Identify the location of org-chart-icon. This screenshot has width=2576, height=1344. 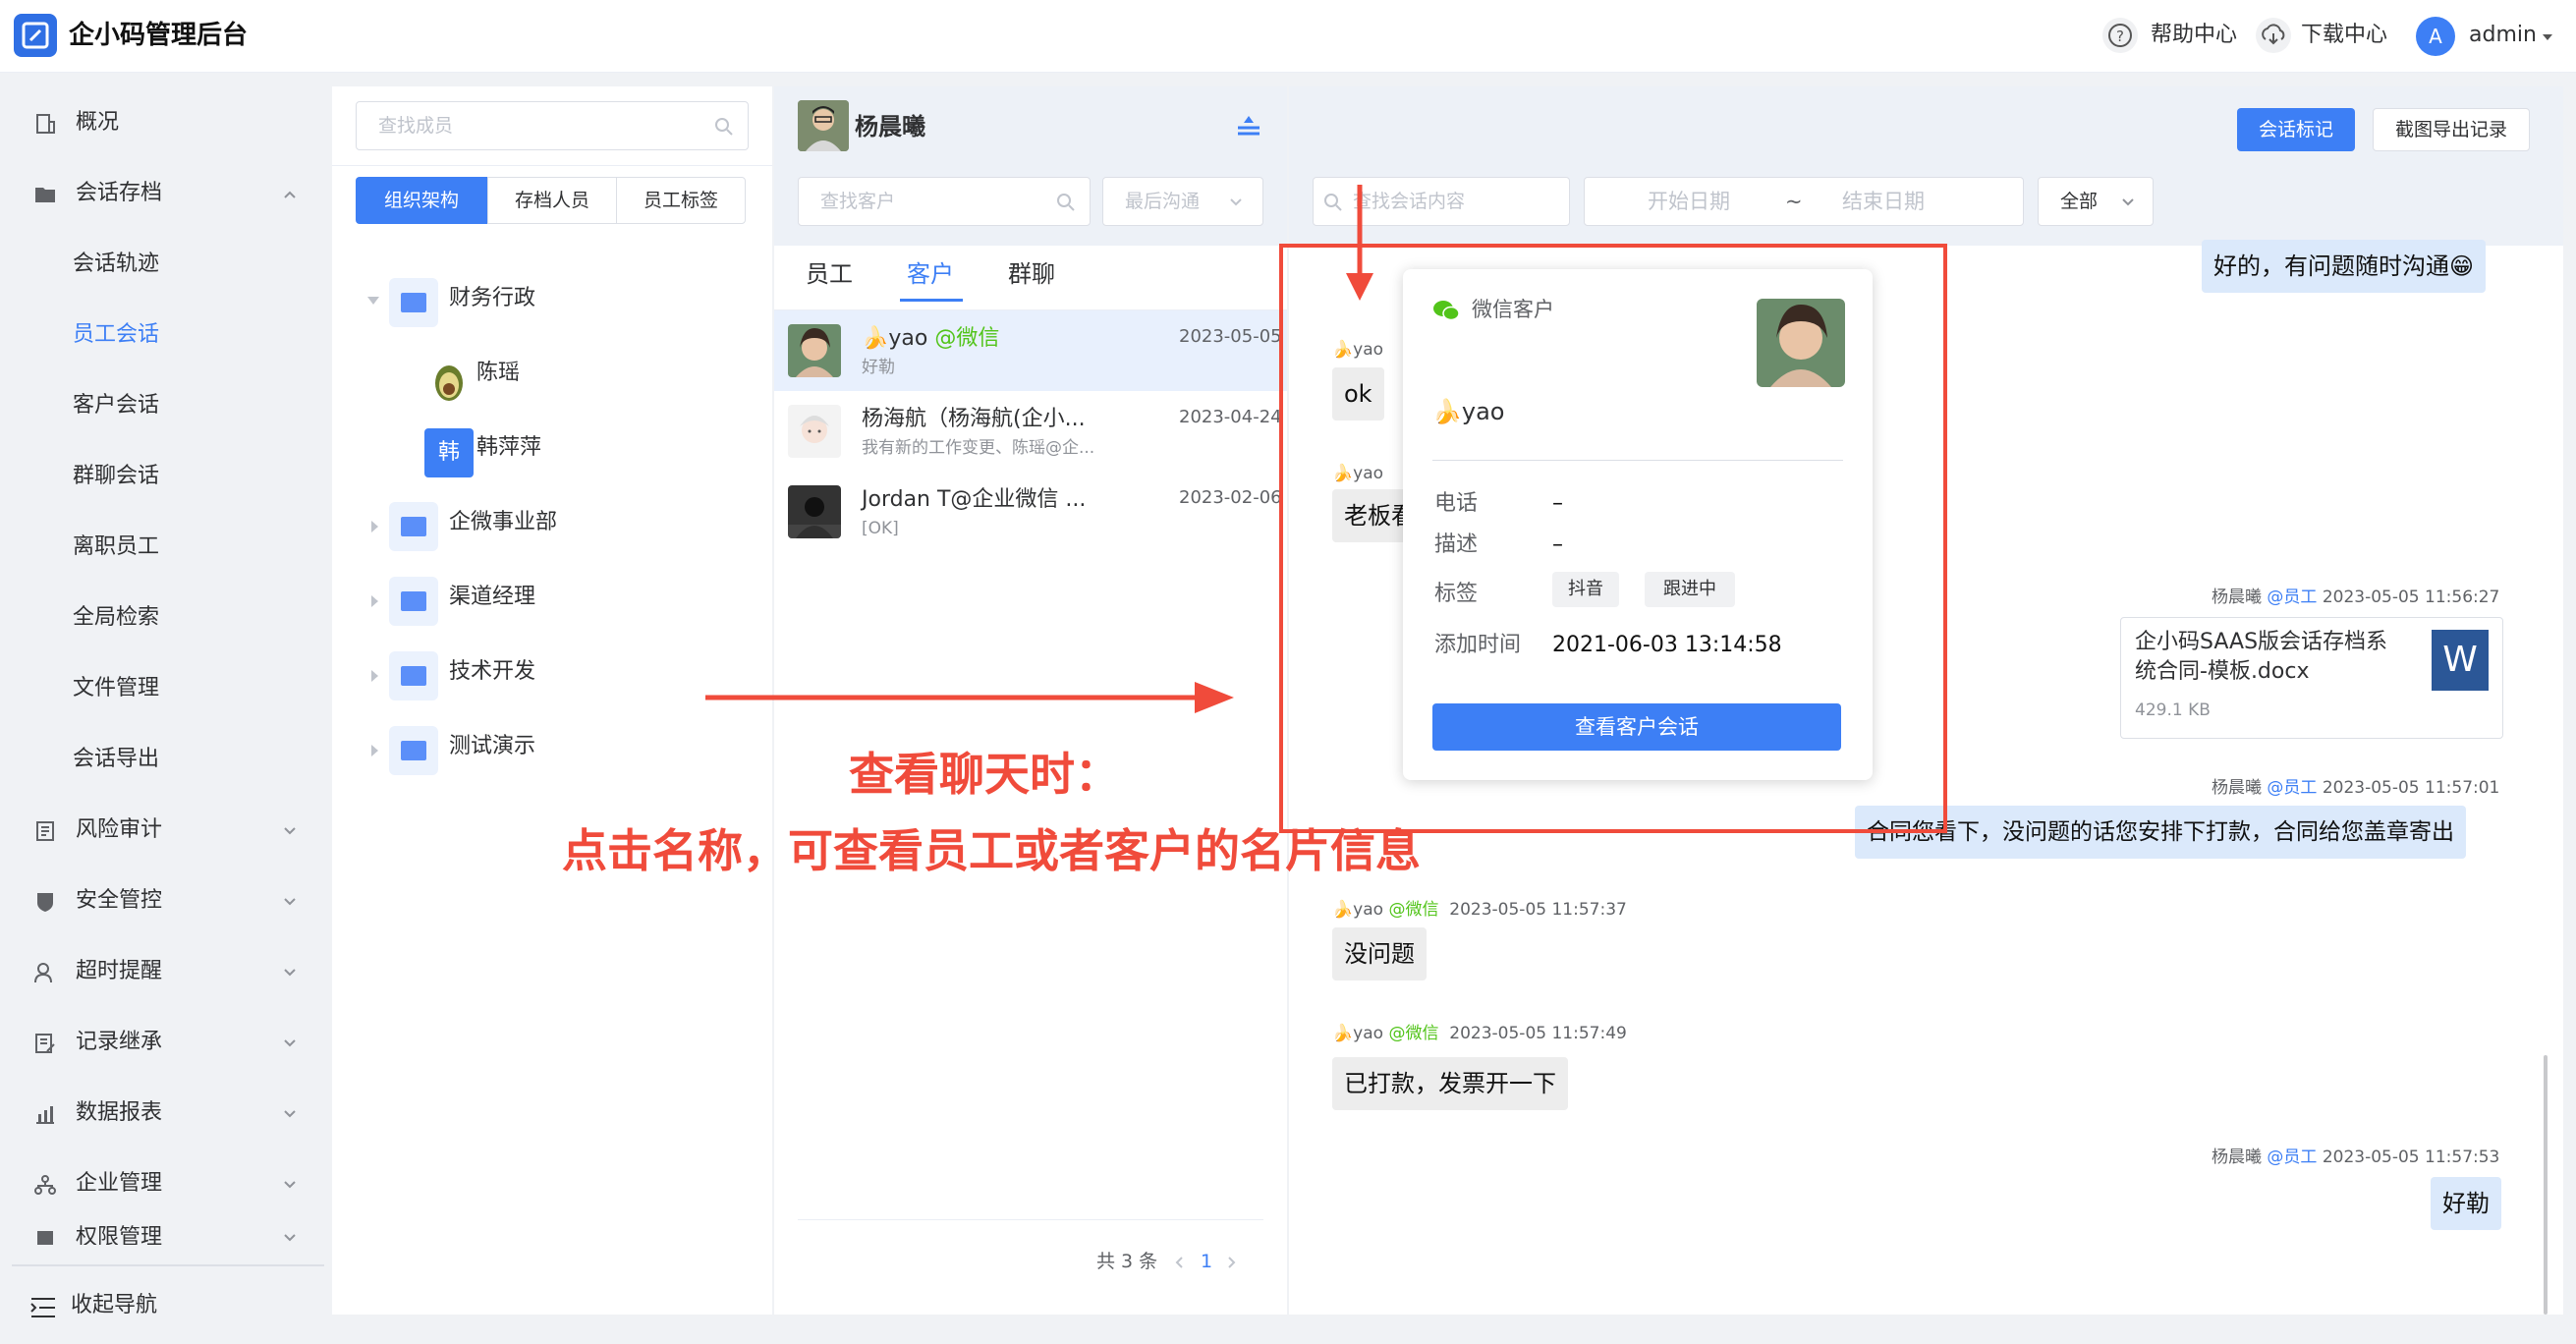
(45, 1185).